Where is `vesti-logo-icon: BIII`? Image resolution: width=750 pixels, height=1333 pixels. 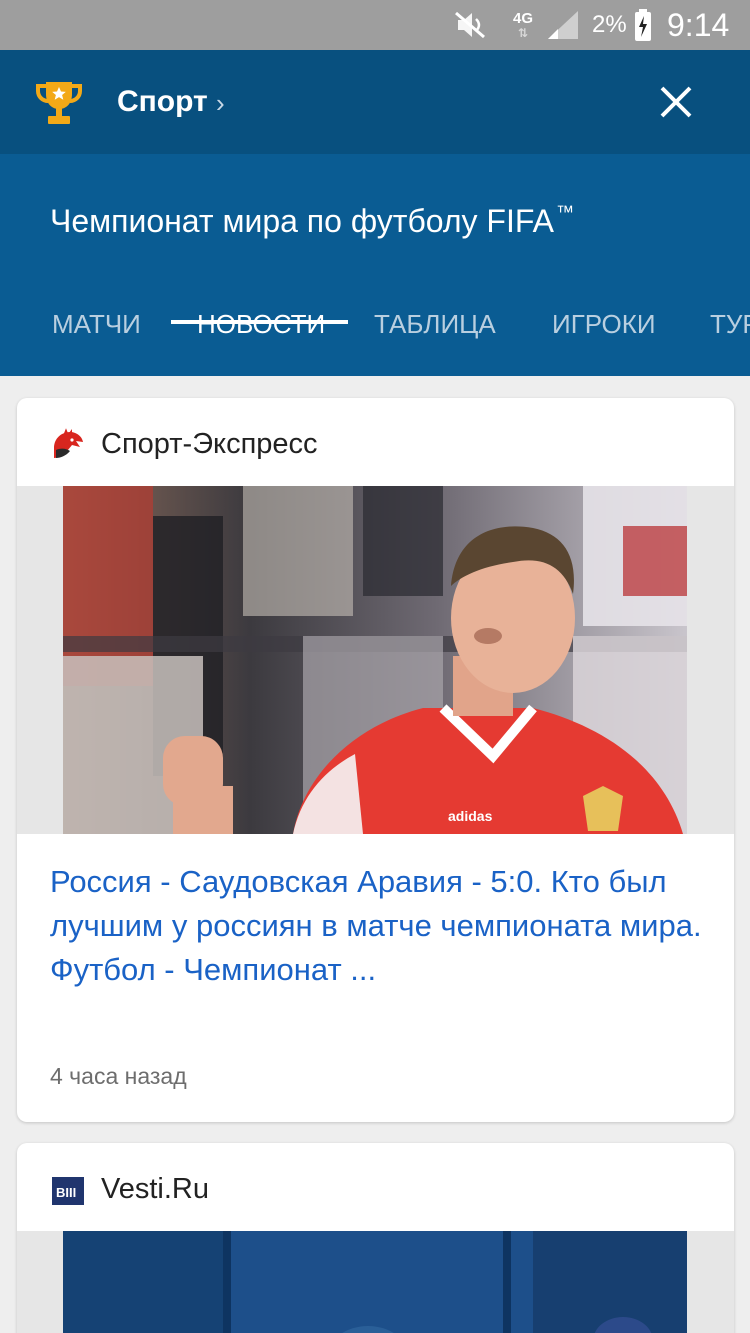 vesti-logo-icon: BIII is located at coordinates (68, 1191).